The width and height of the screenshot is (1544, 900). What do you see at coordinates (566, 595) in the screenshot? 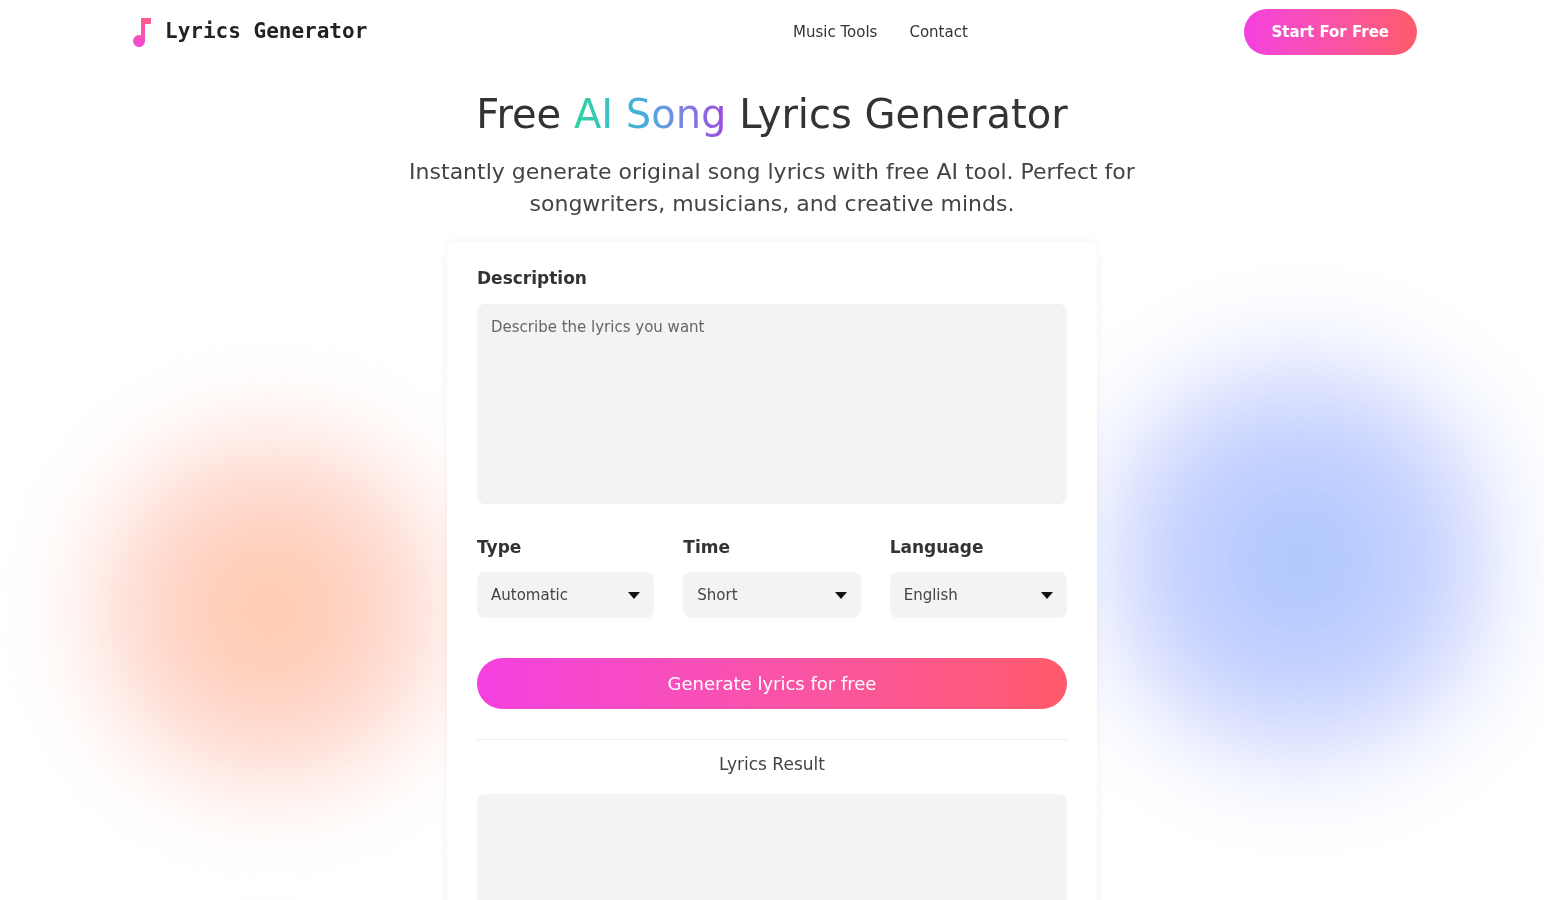
I see `select-dropdown: Automatic` at bounding box center [566, 595].